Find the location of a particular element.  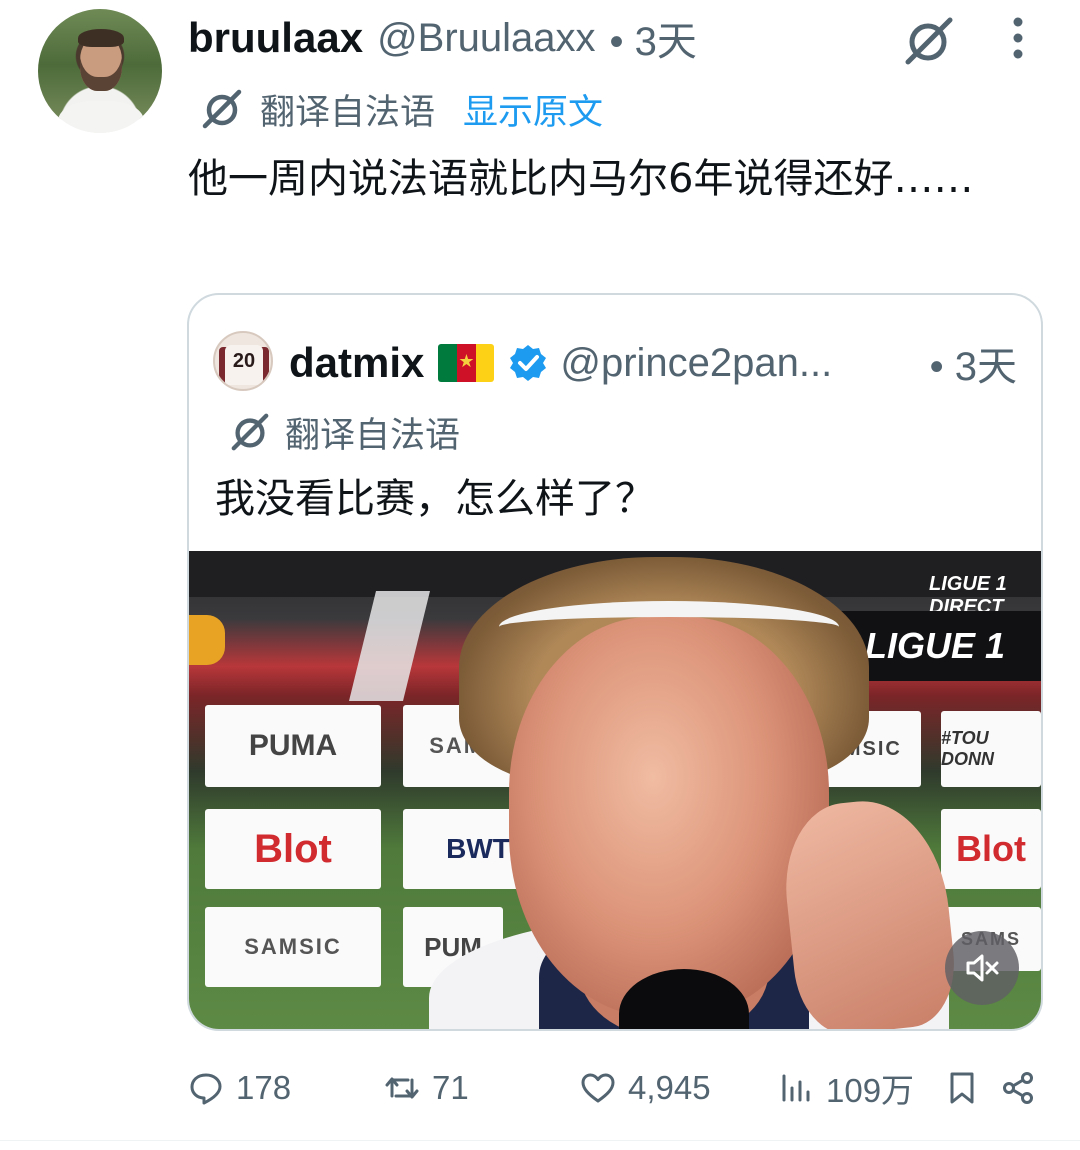

grok-icon is located at coordinates (928, 40).